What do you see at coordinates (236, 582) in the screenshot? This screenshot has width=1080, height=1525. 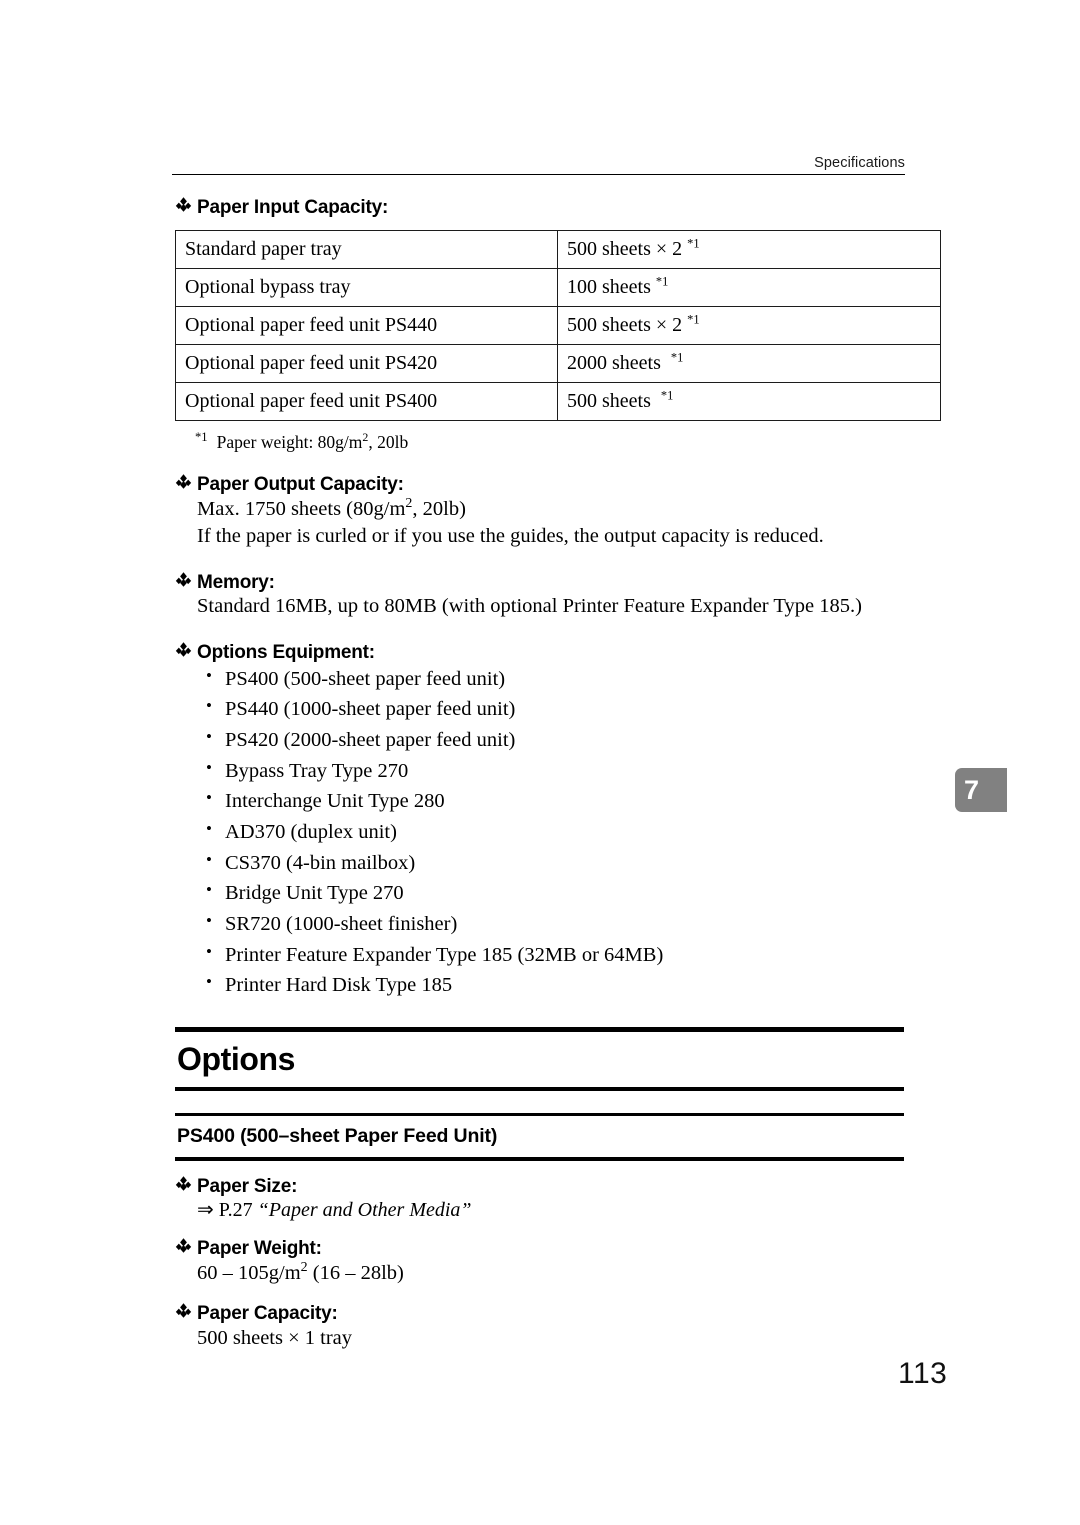 I see `heading-label: Memory:` at bounding box center [236, 582].